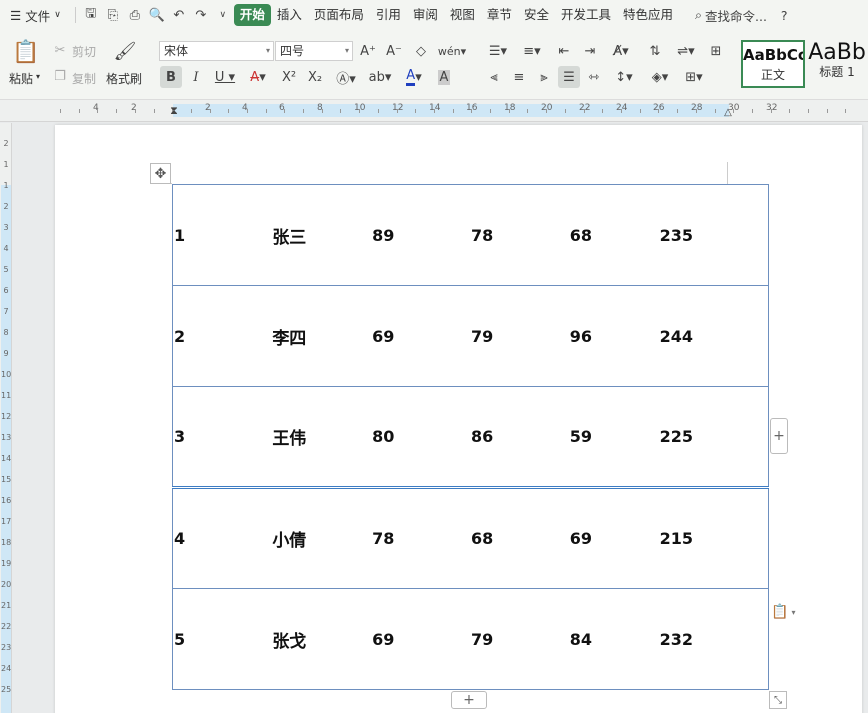 The width and height of the screenshot is (868, 713). What do you see at coordinates (837, 64) in the screenshot?
I see `style-heading-1: AaBb 标题 1` at bounding box center [837, 64].